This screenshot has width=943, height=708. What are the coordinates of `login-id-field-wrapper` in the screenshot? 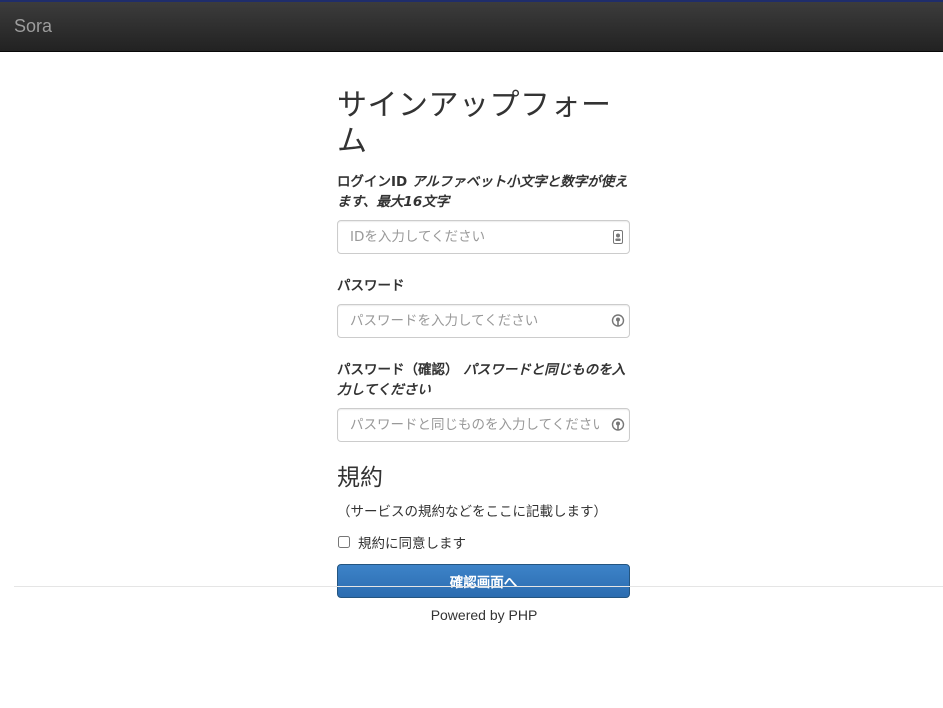 It's located at (483, 237).